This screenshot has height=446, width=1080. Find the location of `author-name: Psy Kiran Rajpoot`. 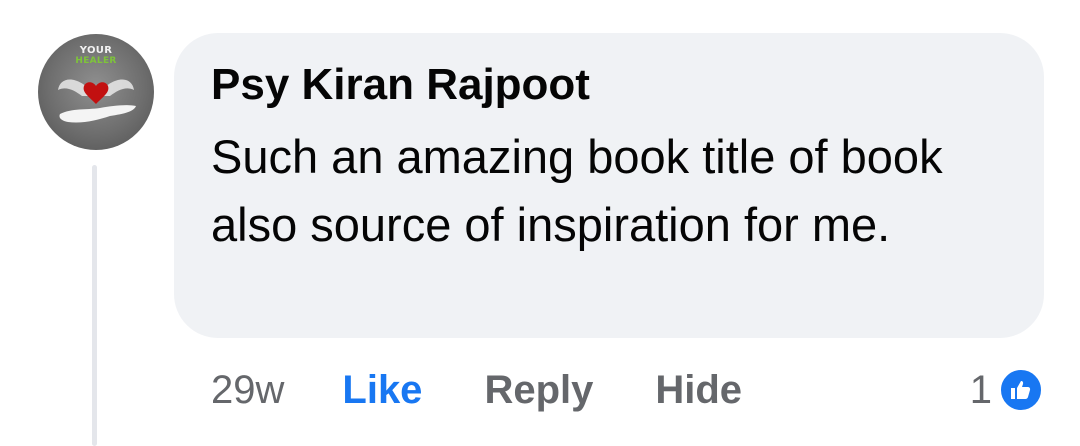

author-name: Psy Kiran Rajpoot is located at coordinates (609, 85).